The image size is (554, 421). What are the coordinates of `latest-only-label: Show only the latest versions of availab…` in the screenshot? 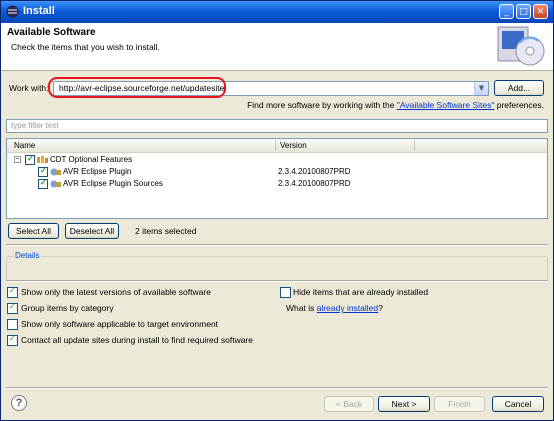 It's located at (116, 292).